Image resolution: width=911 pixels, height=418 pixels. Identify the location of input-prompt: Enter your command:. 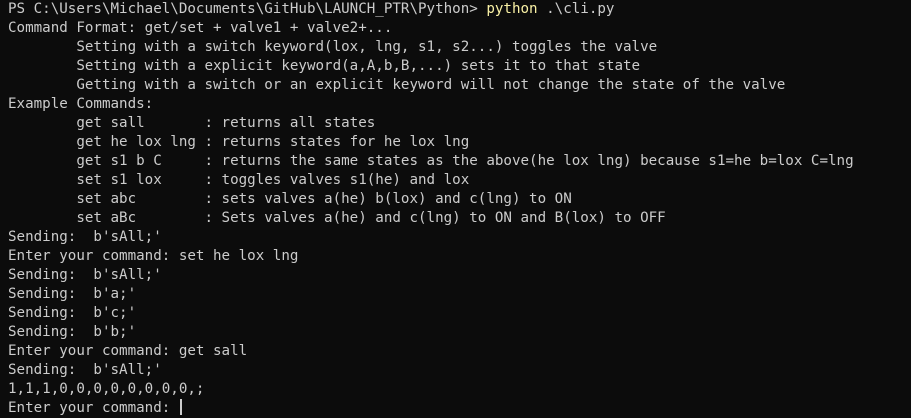
(93, 408).